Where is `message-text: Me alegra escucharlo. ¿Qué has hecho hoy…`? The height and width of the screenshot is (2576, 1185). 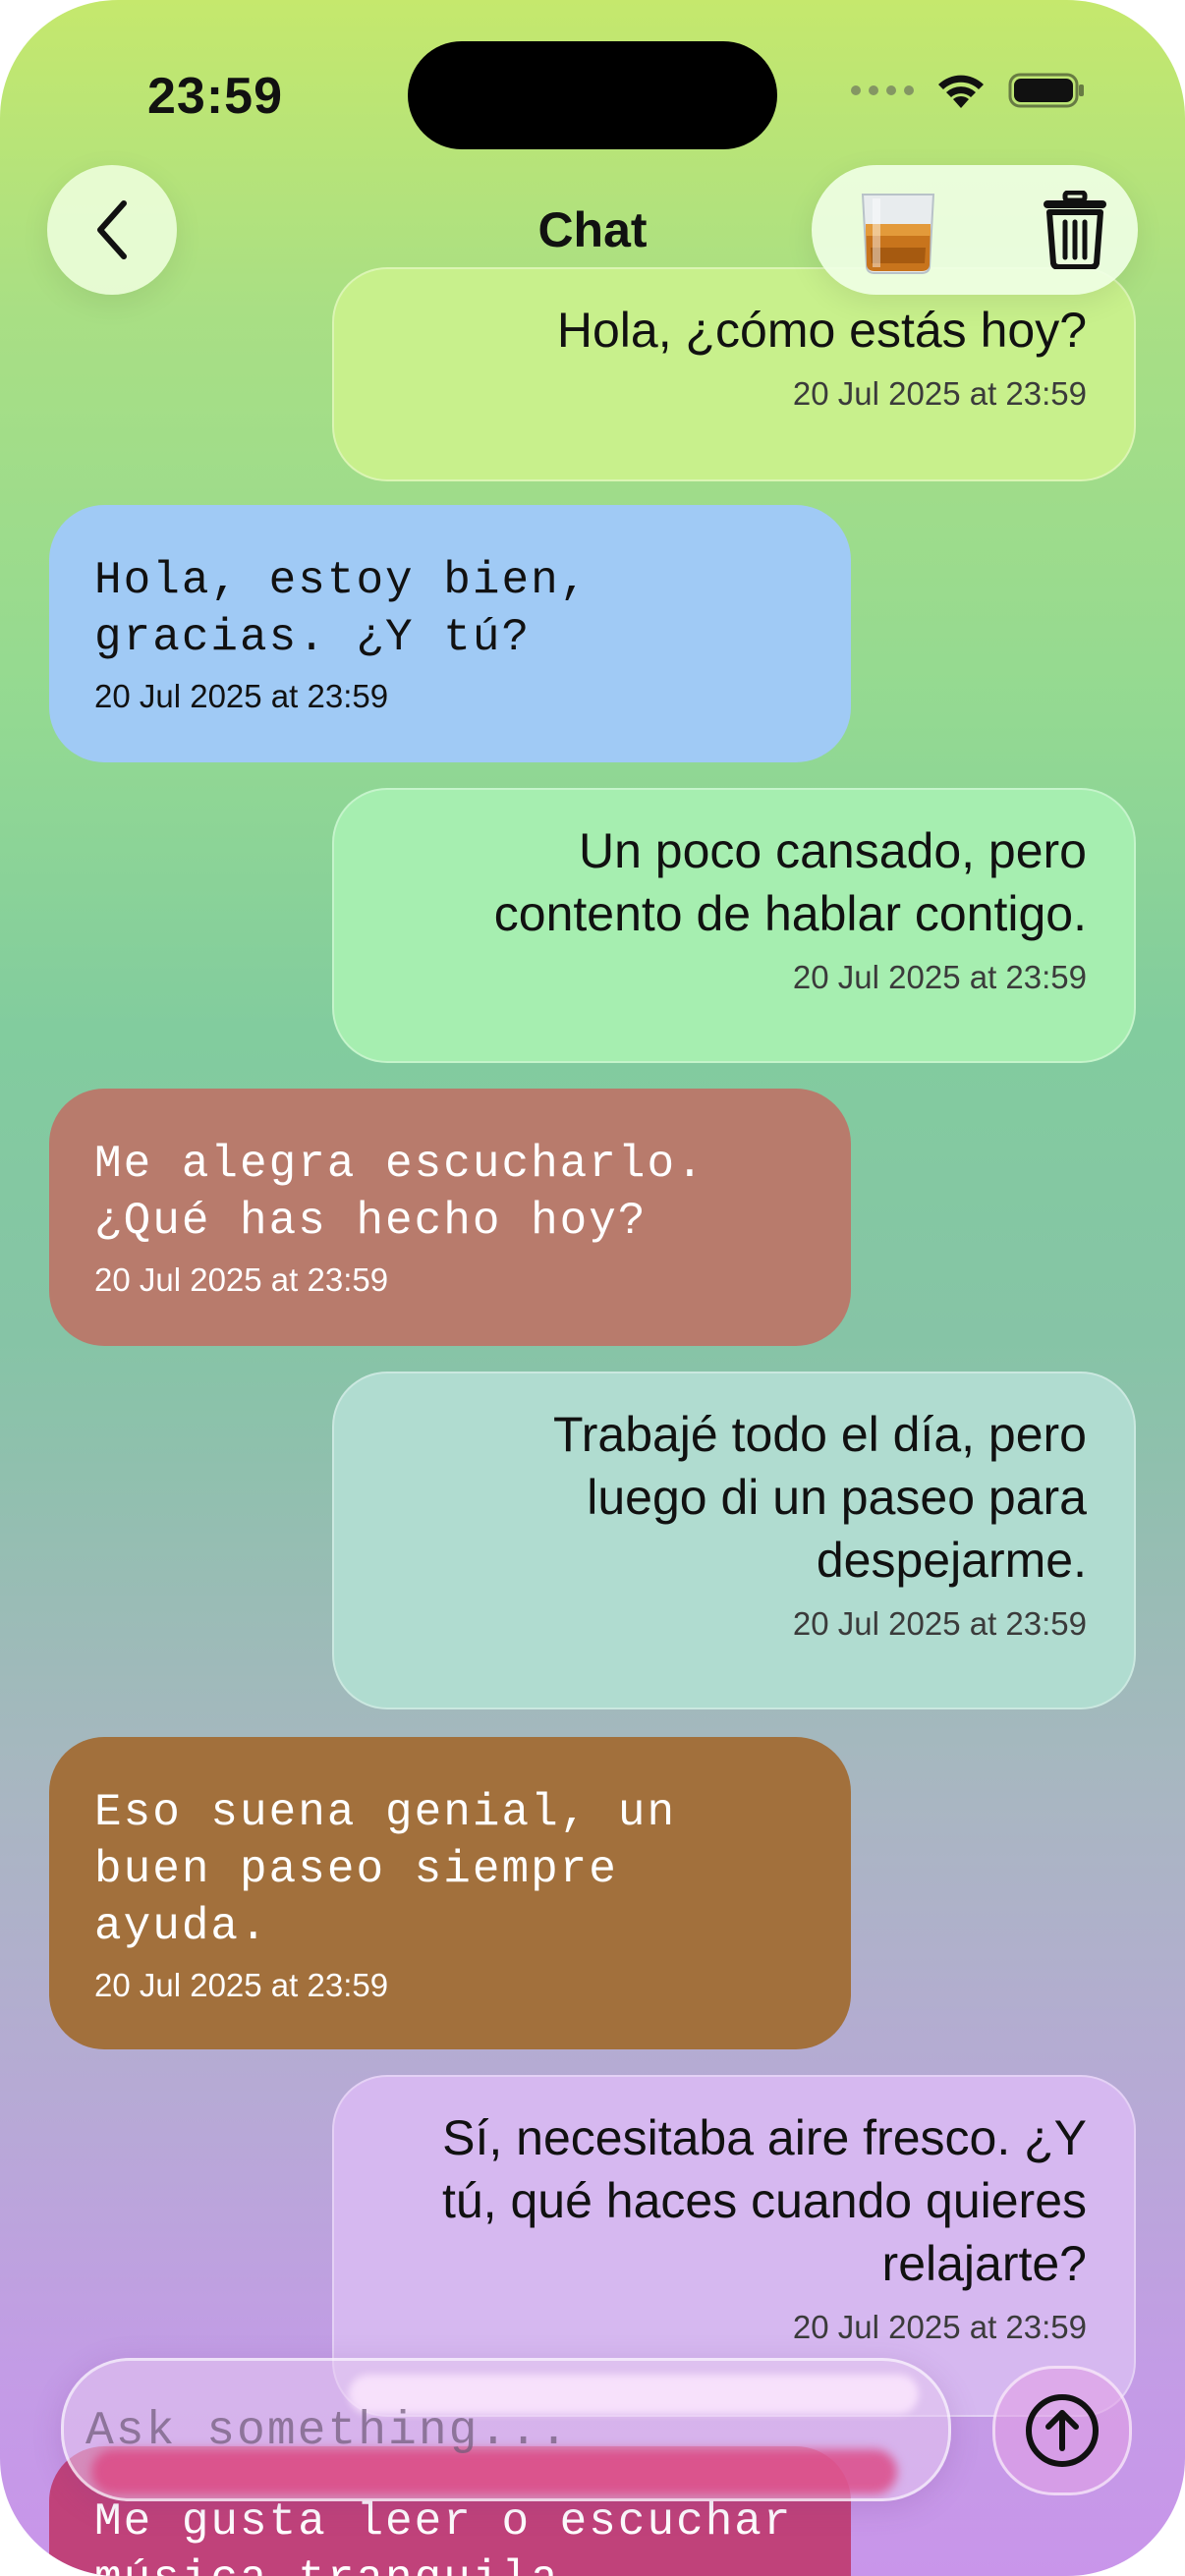
message-text: Me alegra escucharlo. ¿Qué has hecho hoy… is located at coordinates (400, 1193).